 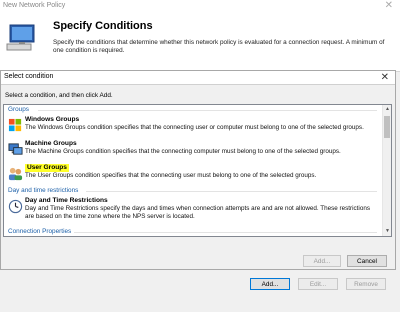 I want to click on clock-icon, so click(x=15, y=206).